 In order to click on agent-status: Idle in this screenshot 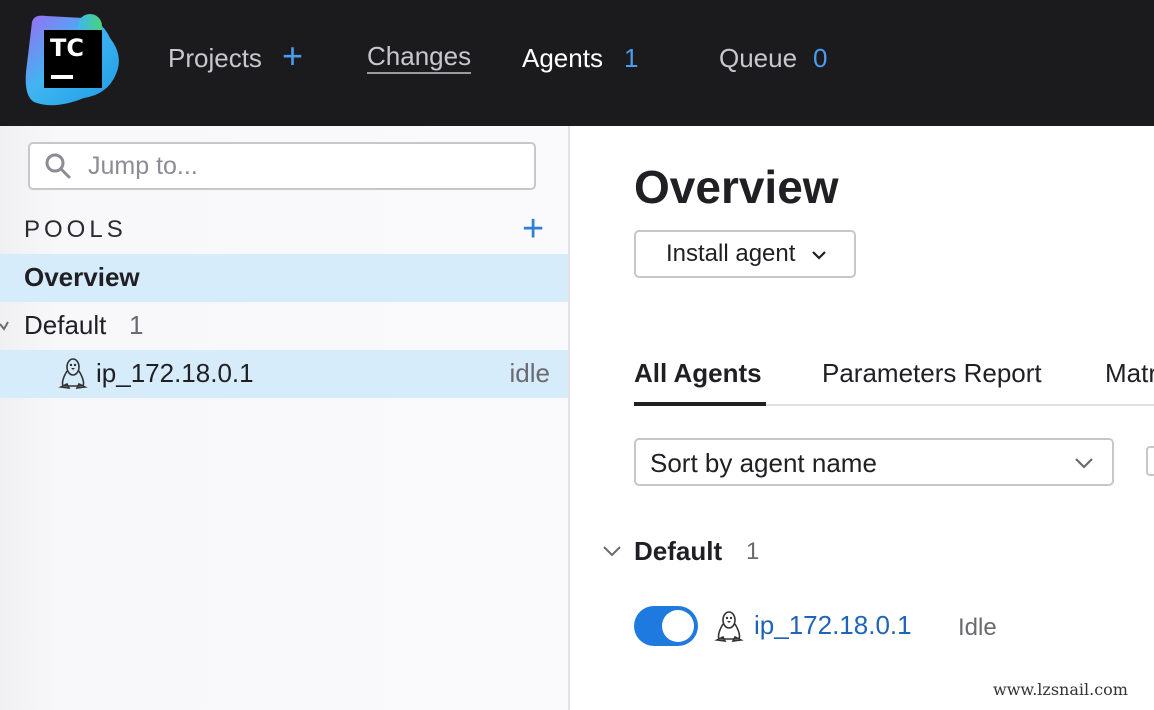, I will do `click(977, 627)`.